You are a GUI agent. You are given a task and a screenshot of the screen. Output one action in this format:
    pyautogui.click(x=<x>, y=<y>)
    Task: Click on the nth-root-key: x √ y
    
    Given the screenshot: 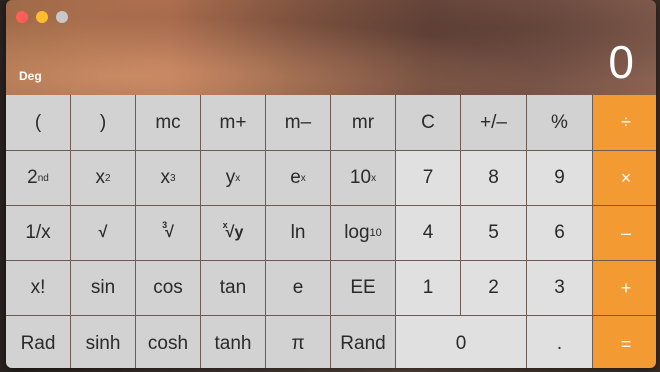 What is the action you would take?
    pyautogui.click(x=233, y=233)
    